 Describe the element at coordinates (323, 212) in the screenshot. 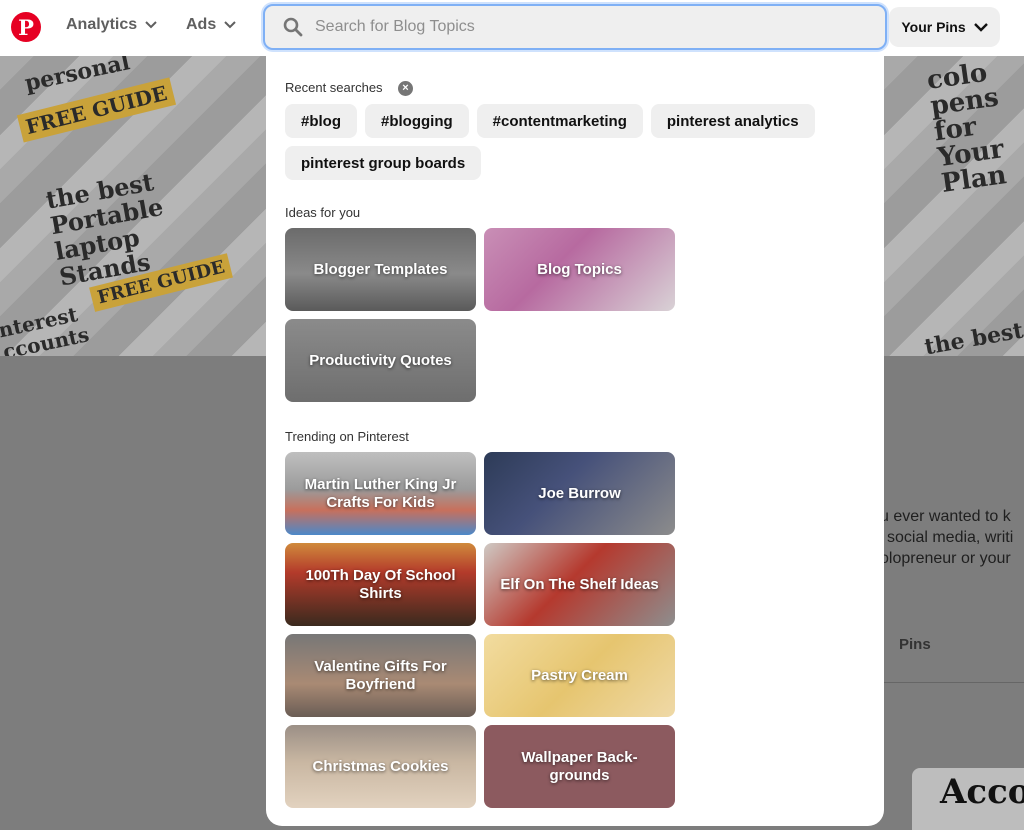

I see `ideas-for-you-heading: Ideas for you` at that location.